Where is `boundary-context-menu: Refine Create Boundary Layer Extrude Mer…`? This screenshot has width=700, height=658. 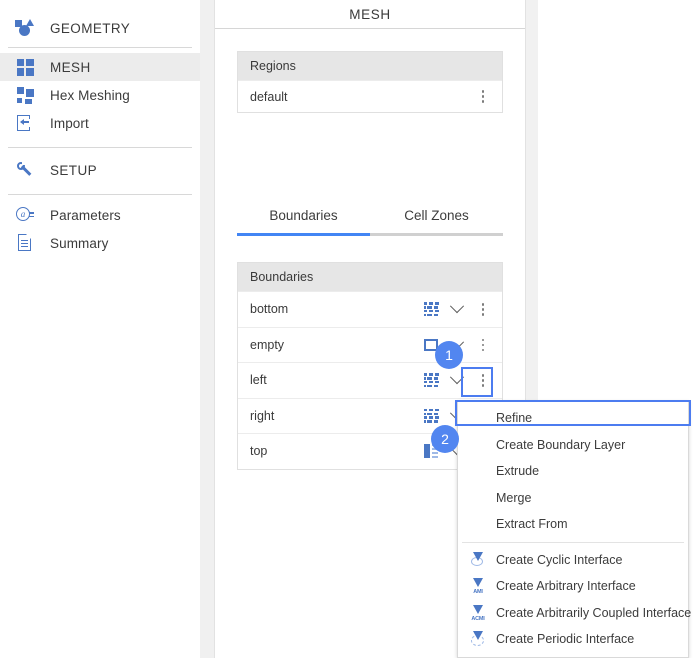 boundary-context-menu: Refine Create Boundary Layer Extrude Mer… is located at coordinates (574, 529).